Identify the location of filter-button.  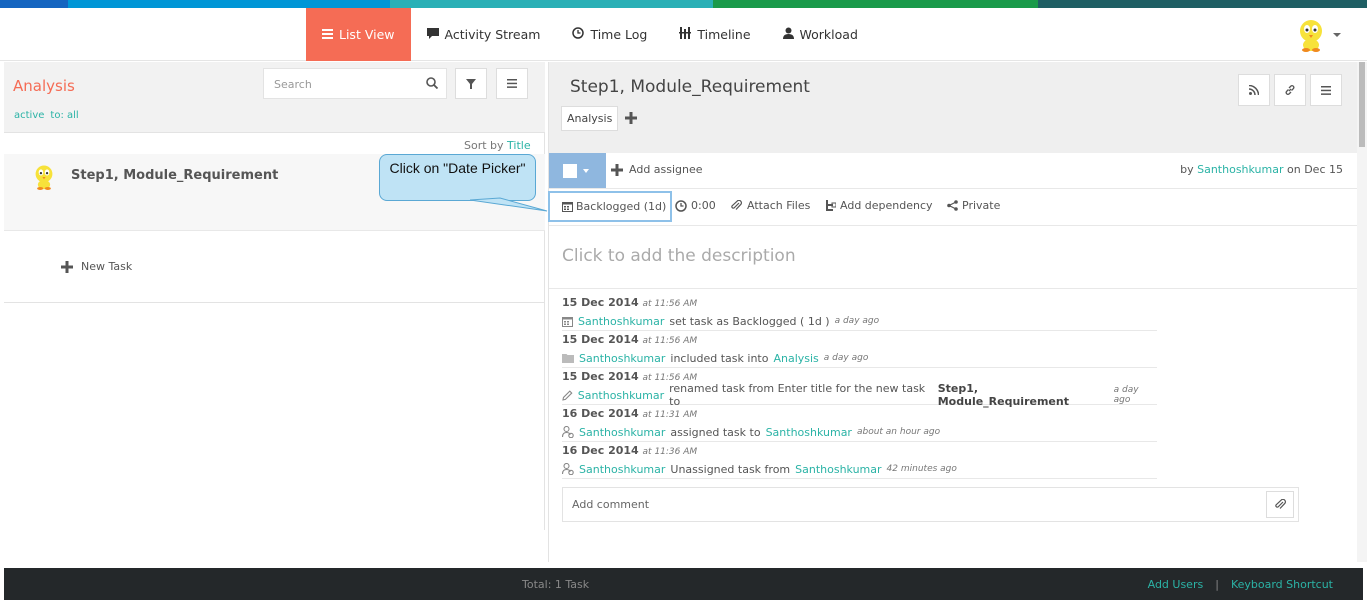
(471, 83).